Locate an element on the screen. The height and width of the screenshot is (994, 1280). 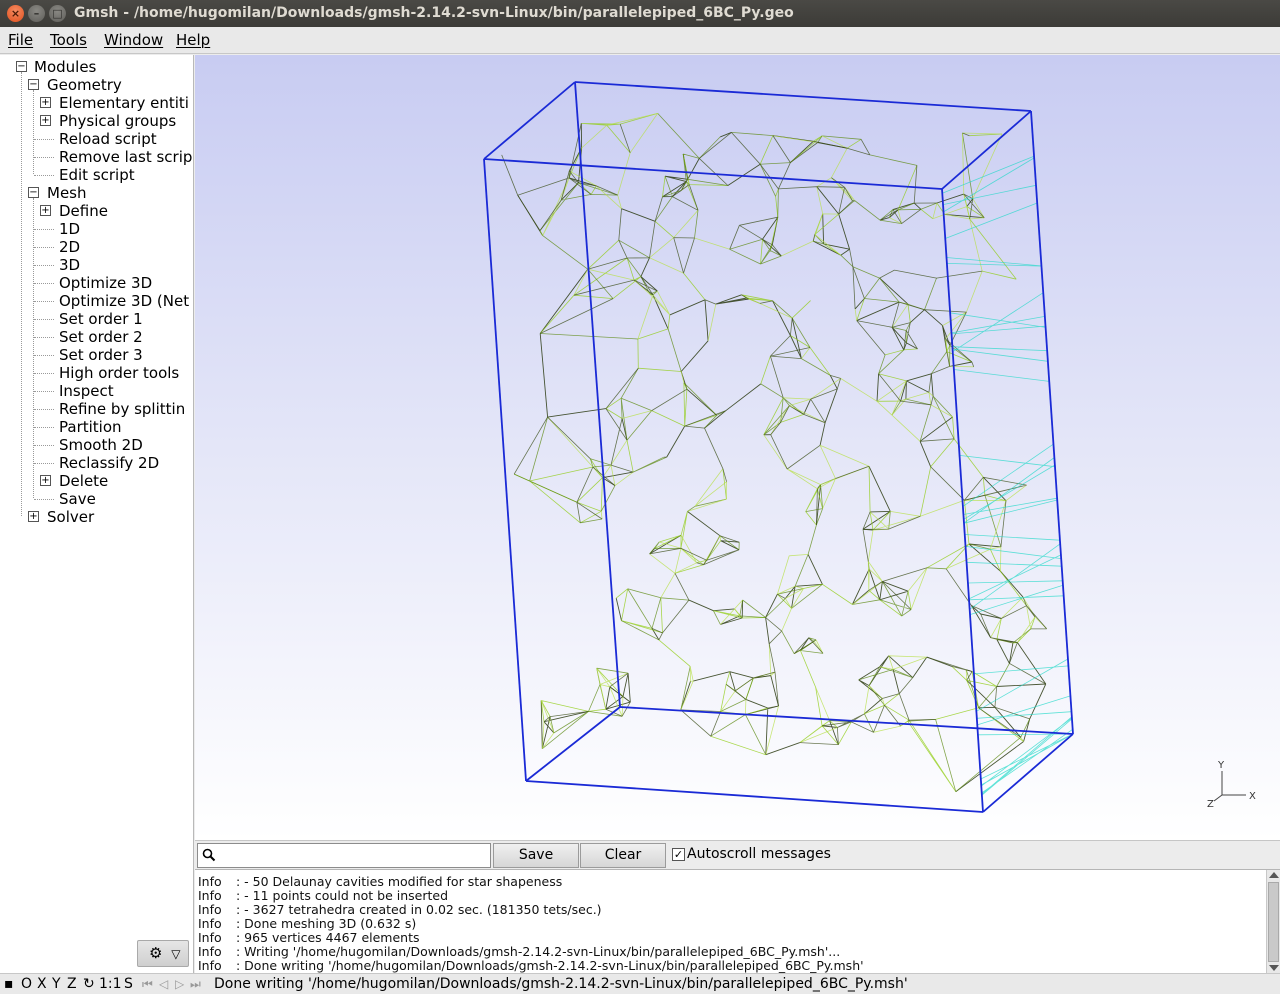
view-x-button: X is located at coordinates (42, 984).